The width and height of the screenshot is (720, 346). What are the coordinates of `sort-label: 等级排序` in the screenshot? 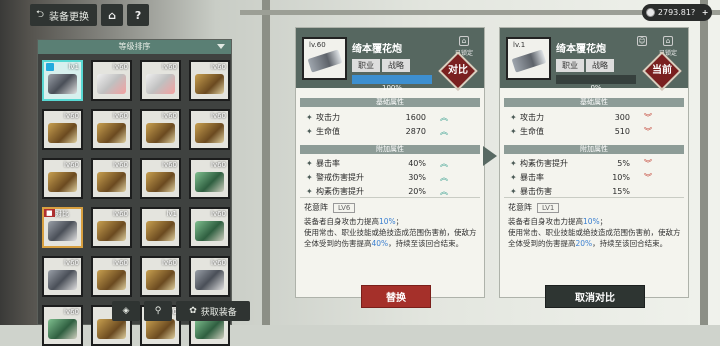 It's located at (134, 46).